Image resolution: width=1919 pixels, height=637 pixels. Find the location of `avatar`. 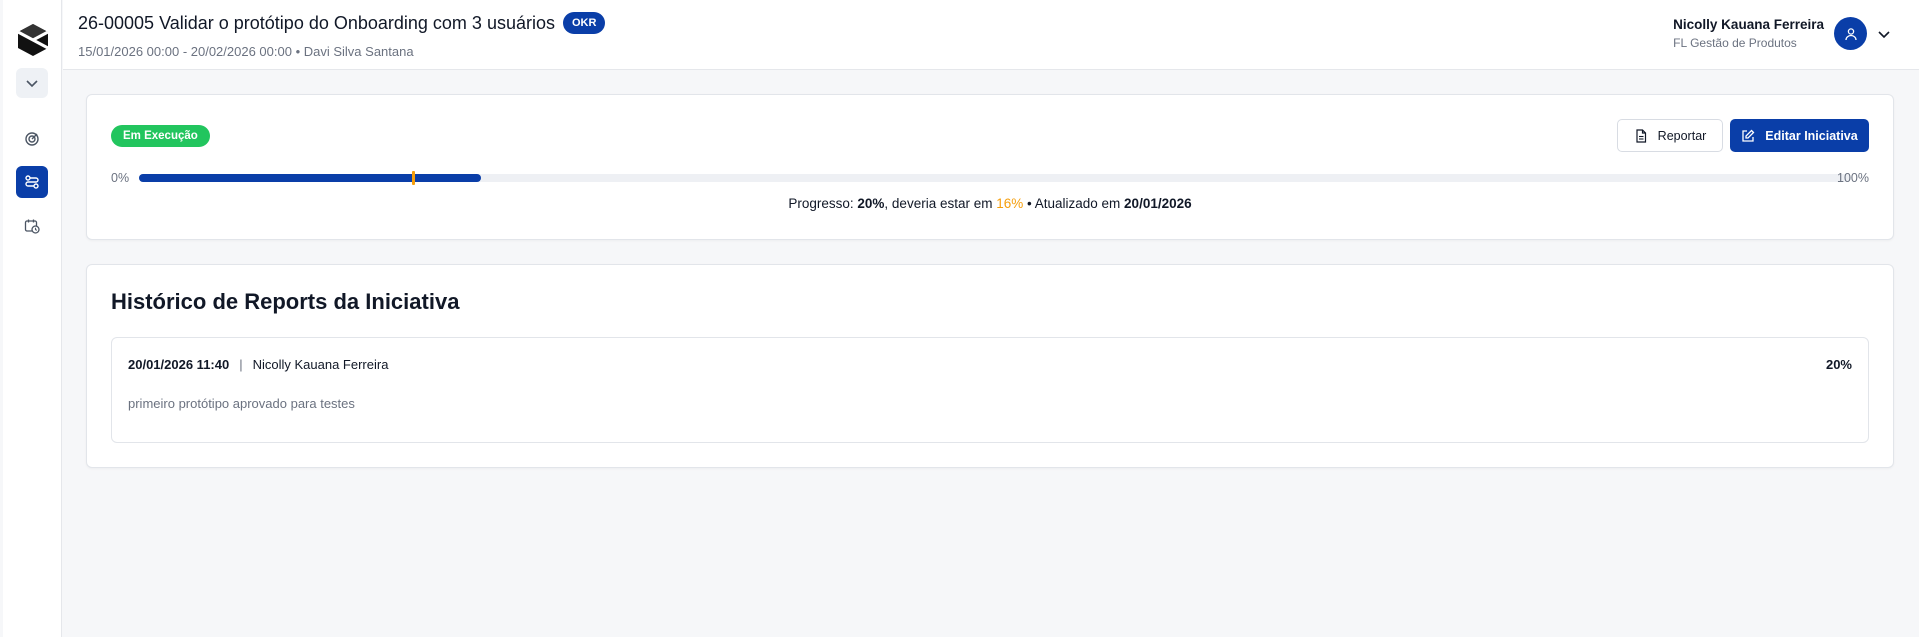

avatar is located at coordinates (1850, 33).